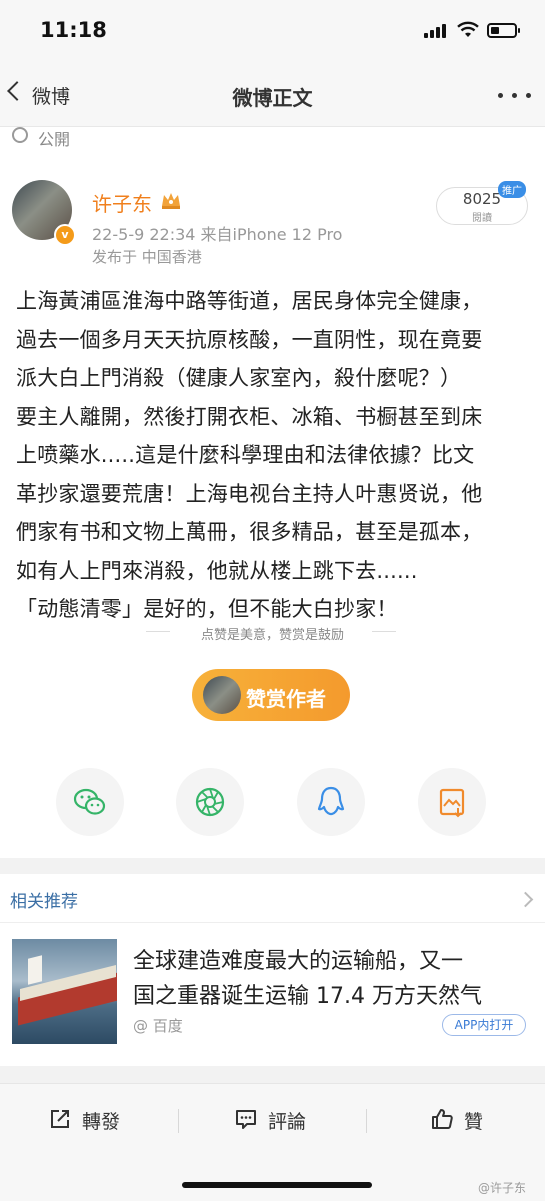 This screenshot has width=545, height=1201. I want to click on visibility-label: 公開, so click(54, 139).